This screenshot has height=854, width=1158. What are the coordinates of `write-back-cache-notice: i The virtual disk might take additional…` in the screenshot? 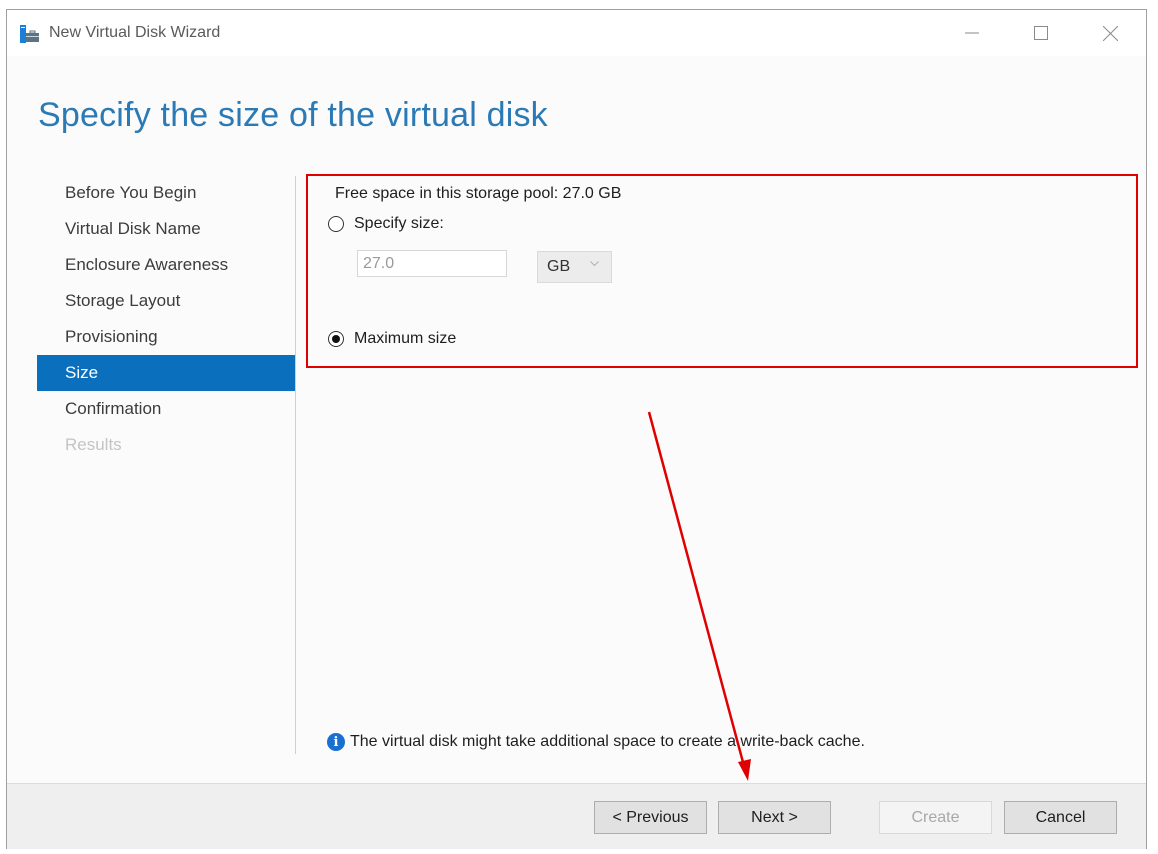 It's located at (596, 742).